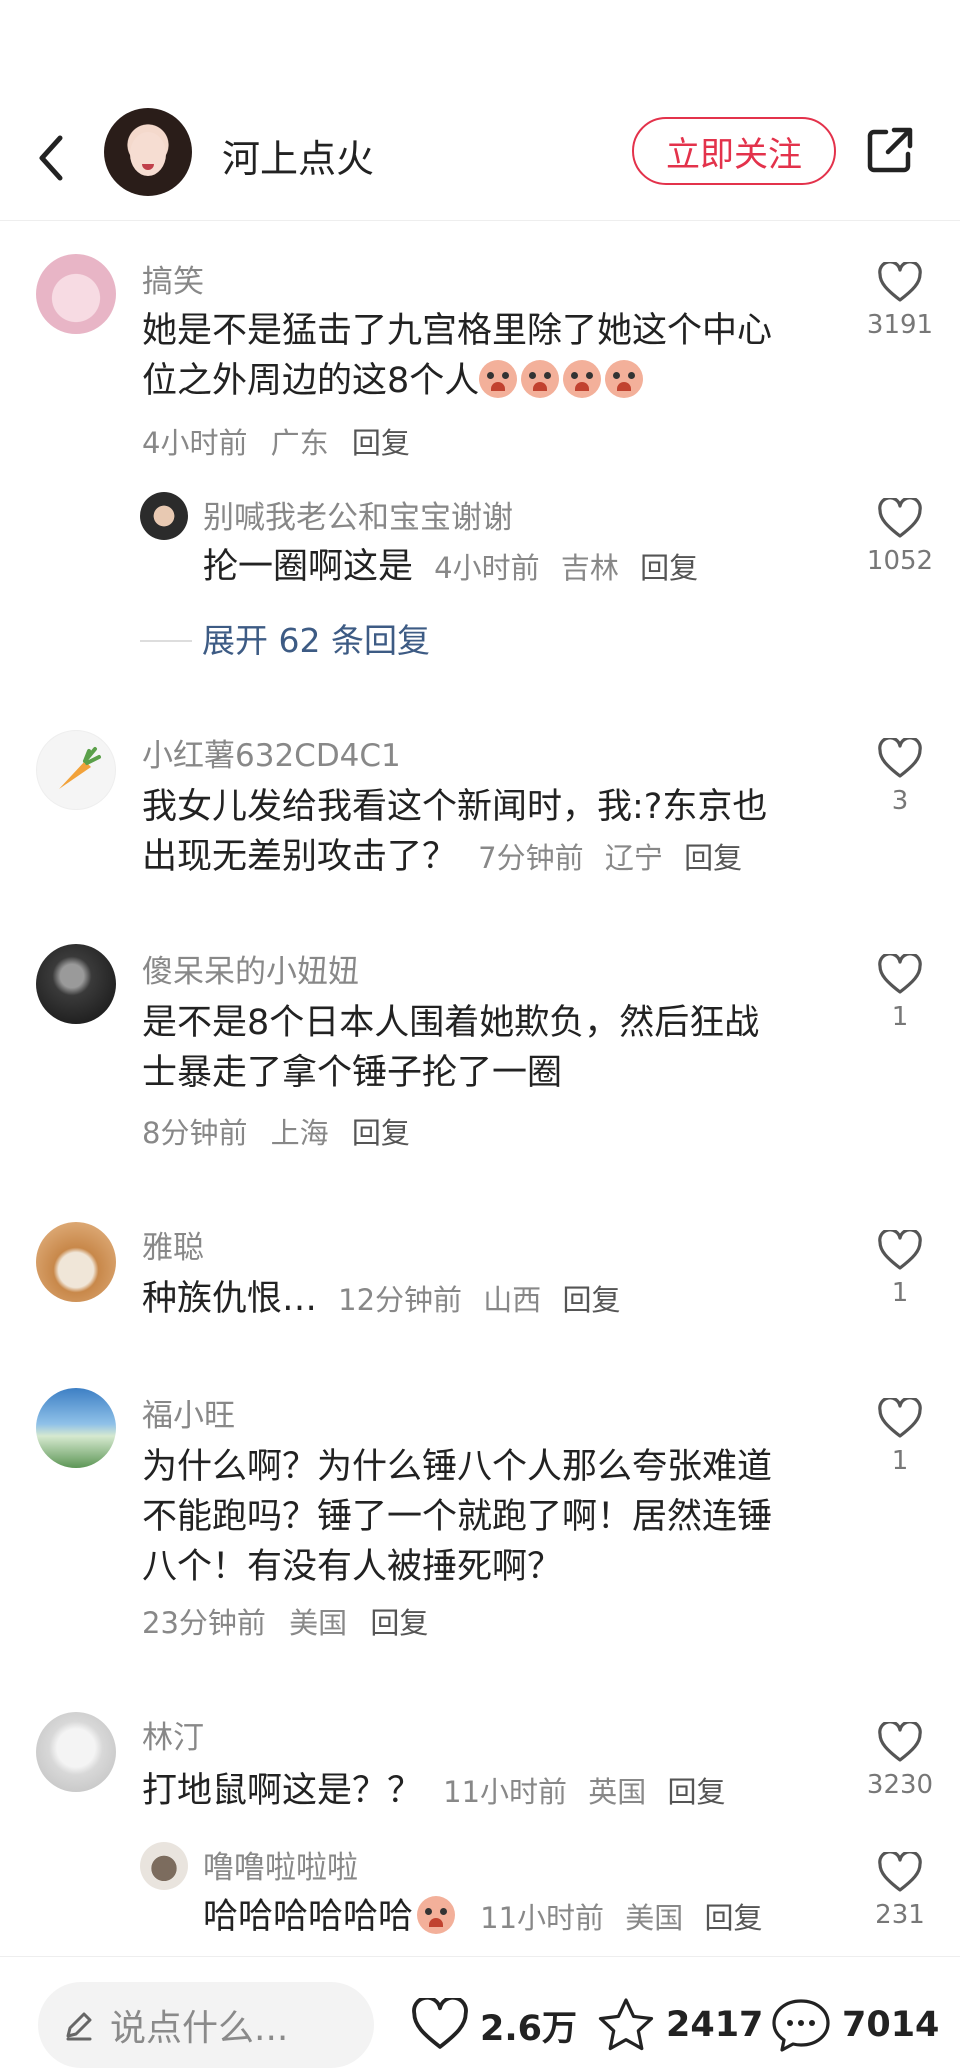  What do you see at coordinates (900, 1915) in the screenshot?
I see `like-count: 231` at bounding box center [900, 1915].